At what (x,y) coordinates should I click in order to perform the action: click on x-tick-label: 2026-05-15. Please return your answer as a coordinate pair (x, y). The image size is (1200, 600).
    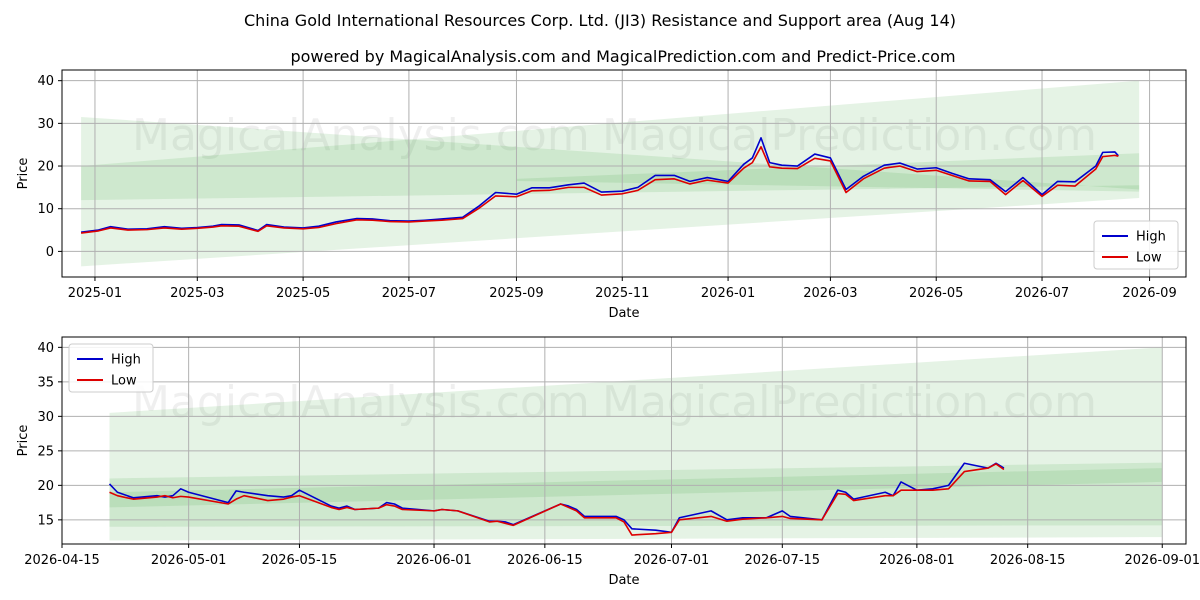
    Looking at the image, I should click on (300, 560).